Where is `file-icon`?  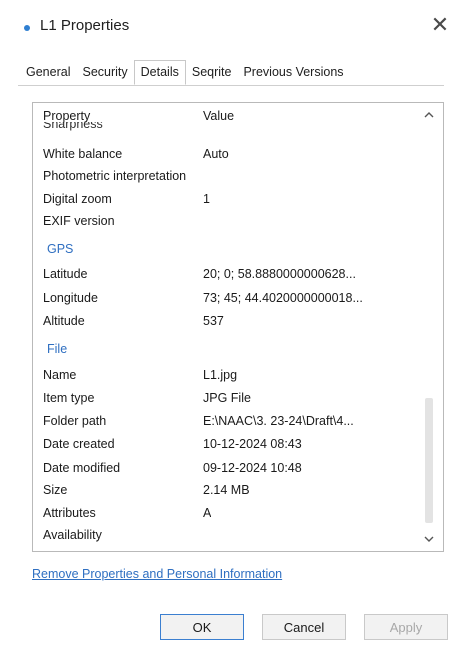
file-icon is located at coordinates (27, 28).